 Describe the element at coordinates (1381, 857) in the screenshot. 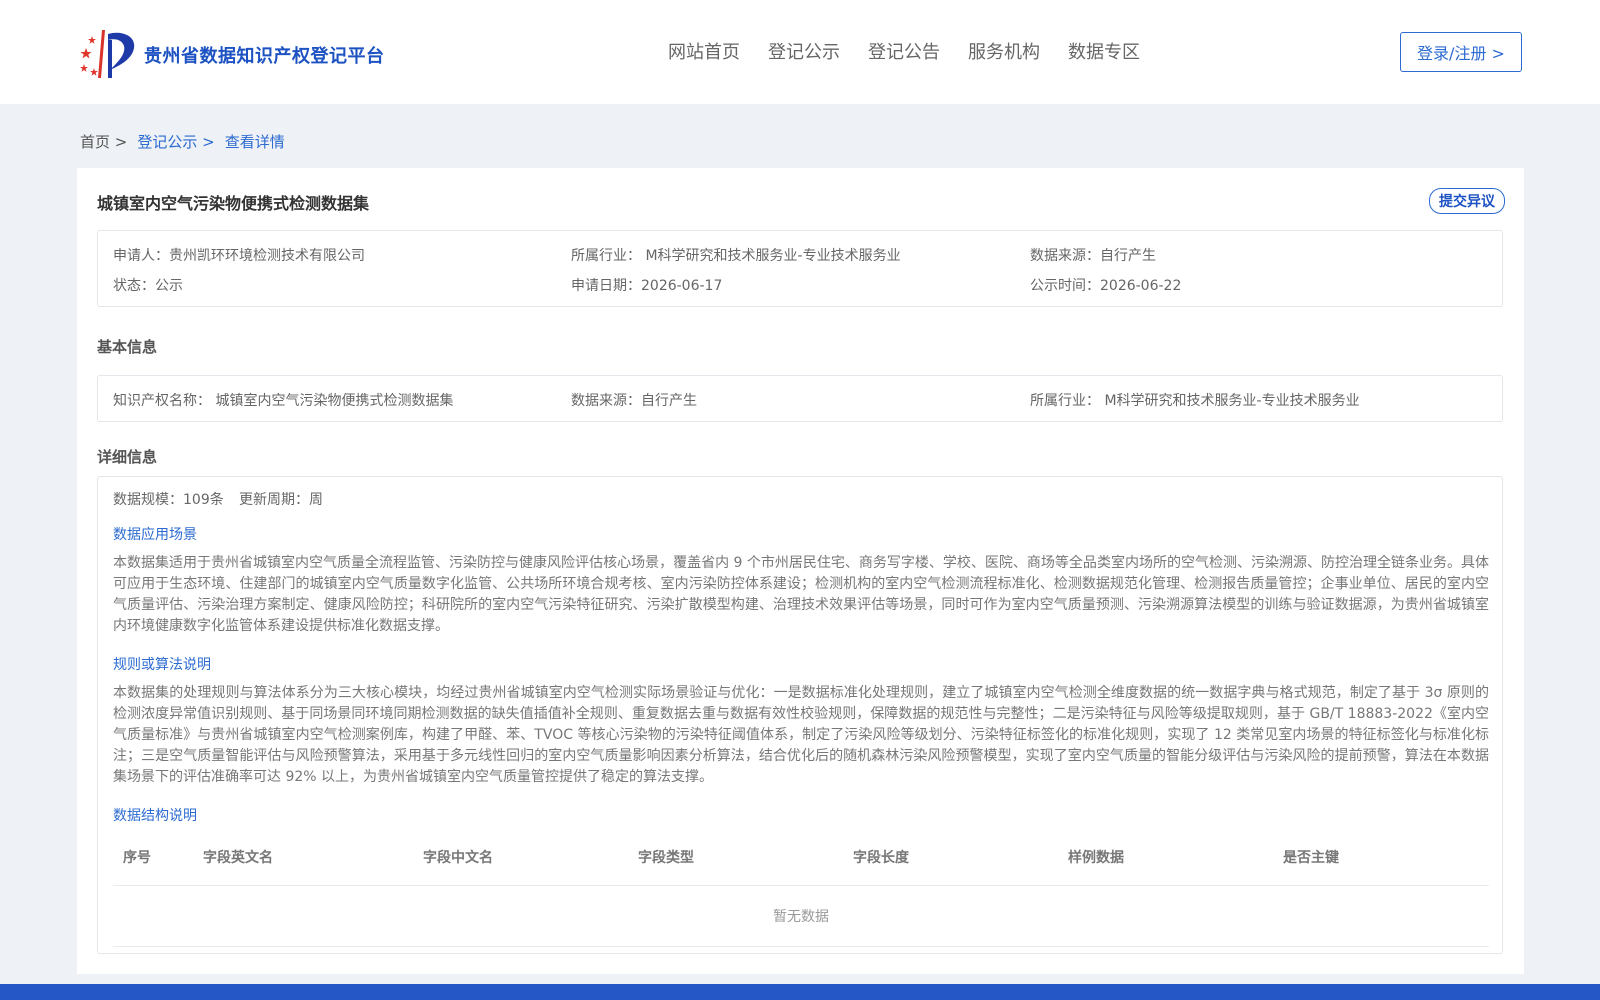

I see `col-primary-key: 是否主键` at that location.